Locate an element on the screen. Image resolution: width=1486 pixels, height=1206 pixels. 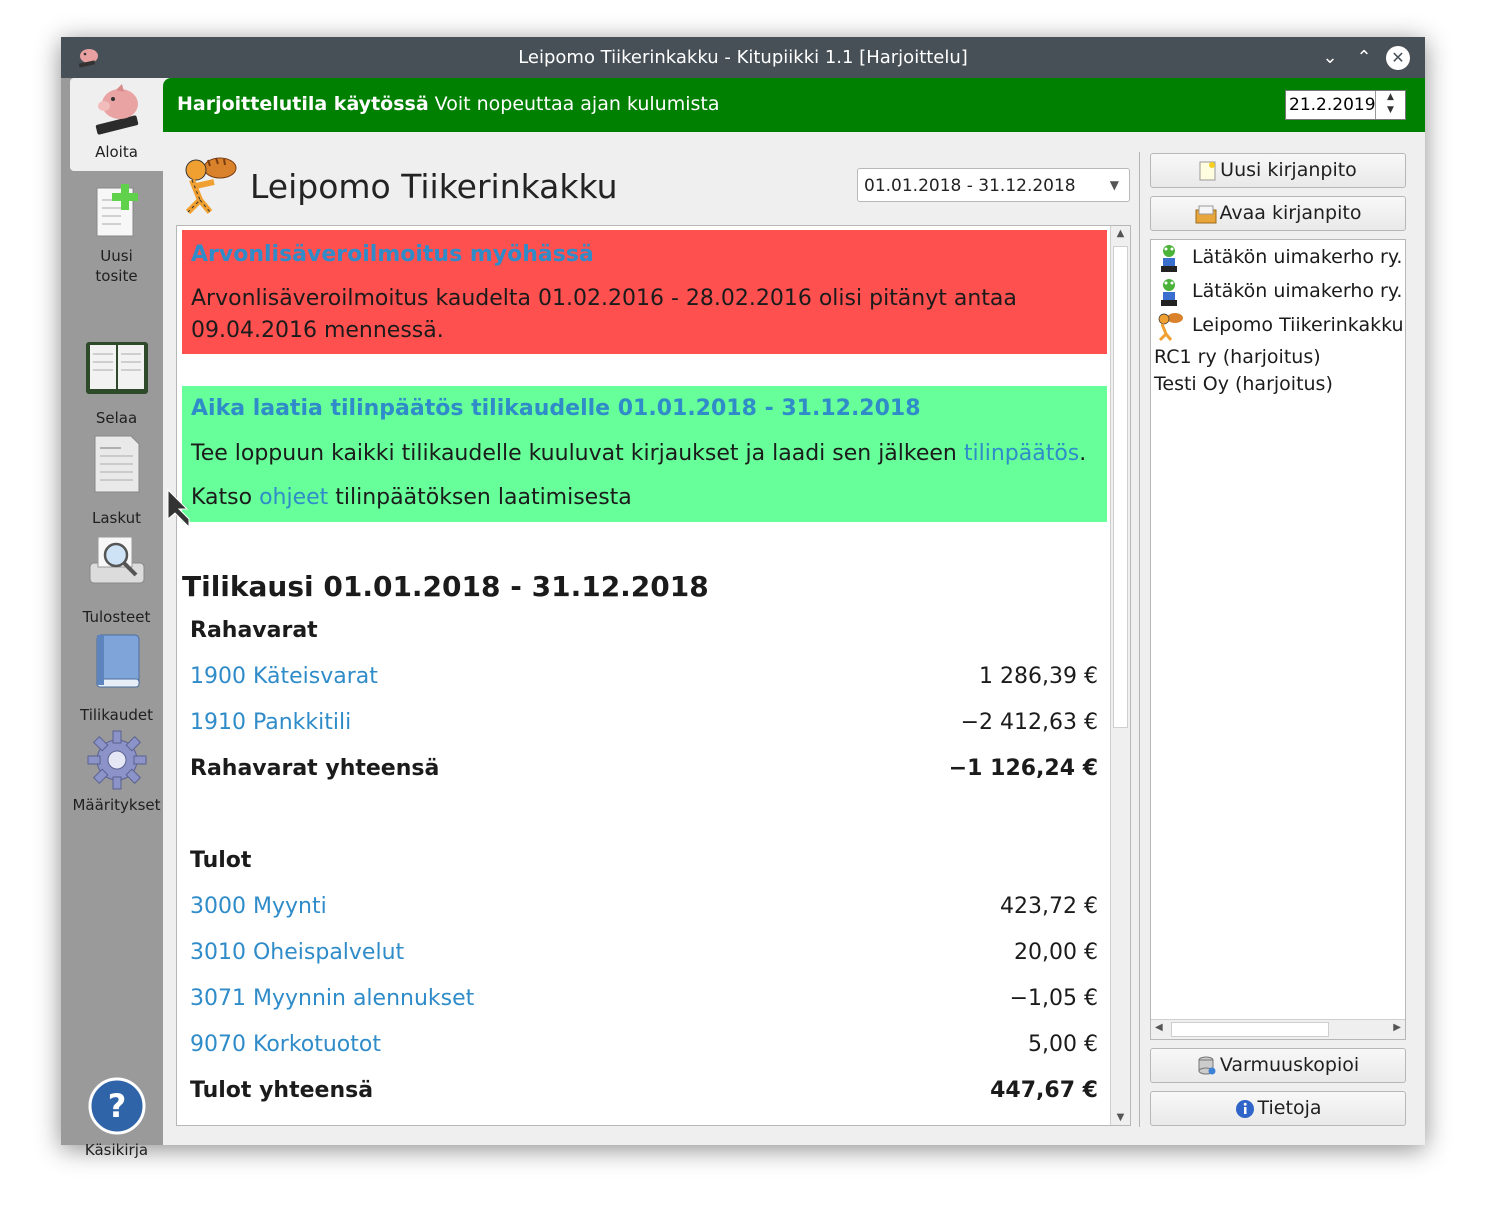
closing-line2-end: tilinpäätöksen laatimisesta is located at coordinates (480, 497).